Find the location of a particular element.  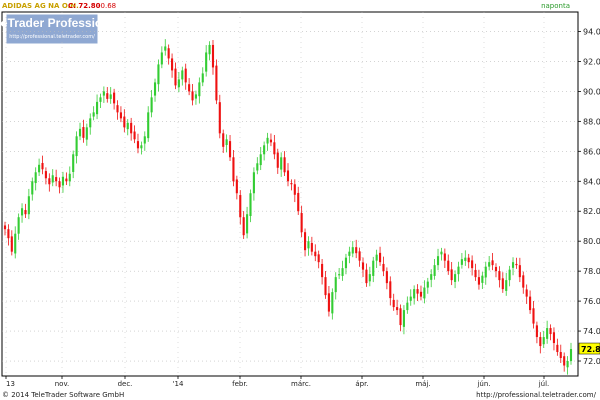

watermark-url: http://professional.teletrader.com/ is located at coordinates (52, 37).